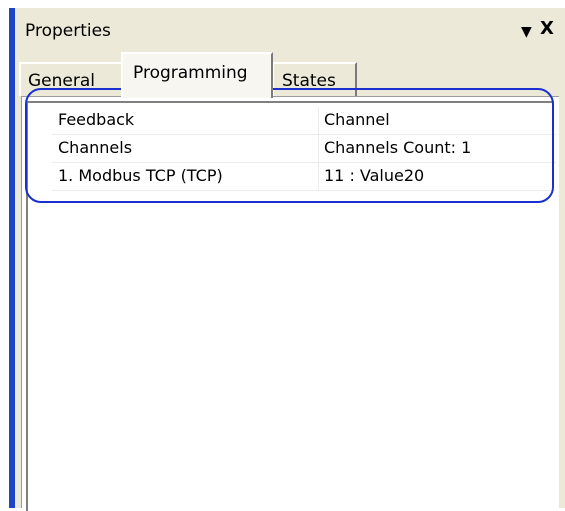  I want to click on panel-titlebar: Properties ▼ X, so click(290, 29).